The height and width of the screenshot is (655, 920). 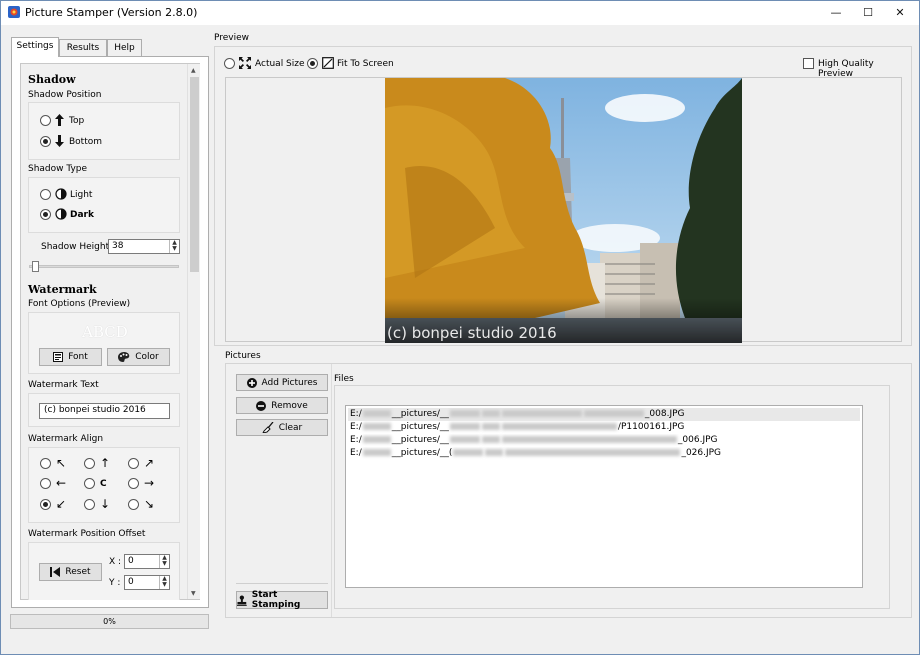 What do you see at coordinates (282, 405) in the screenshot?
I see `remove-button: Remove` at bounding box center [282, 405].